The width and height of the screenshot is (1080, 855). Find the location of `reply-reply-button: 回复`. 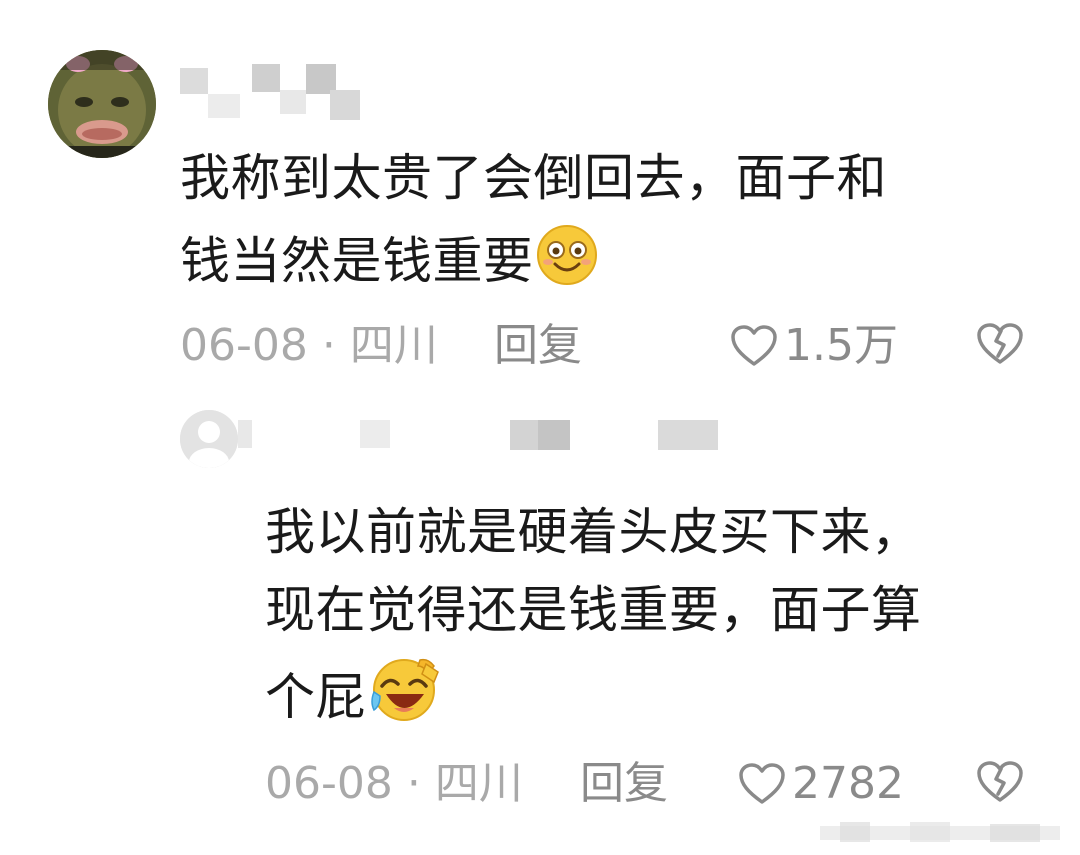

reply-reply-button: 回复 is located at coordinates (624, 784).